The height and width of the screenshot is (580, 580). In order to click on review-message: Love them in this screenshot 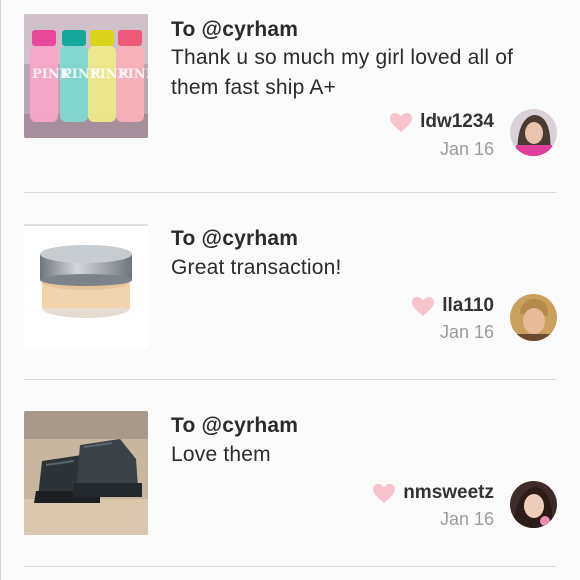, I will do `click(221, 454)`.